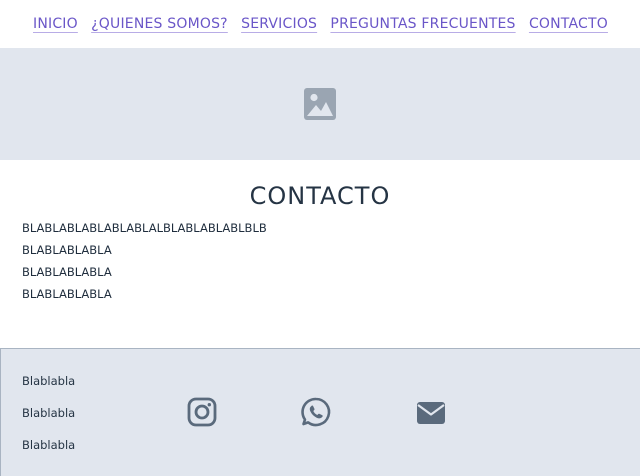 The width and height of the screenshot is (640, 476). I want to click on nav-link-contacto: CONTACTO, so click(568, 24).